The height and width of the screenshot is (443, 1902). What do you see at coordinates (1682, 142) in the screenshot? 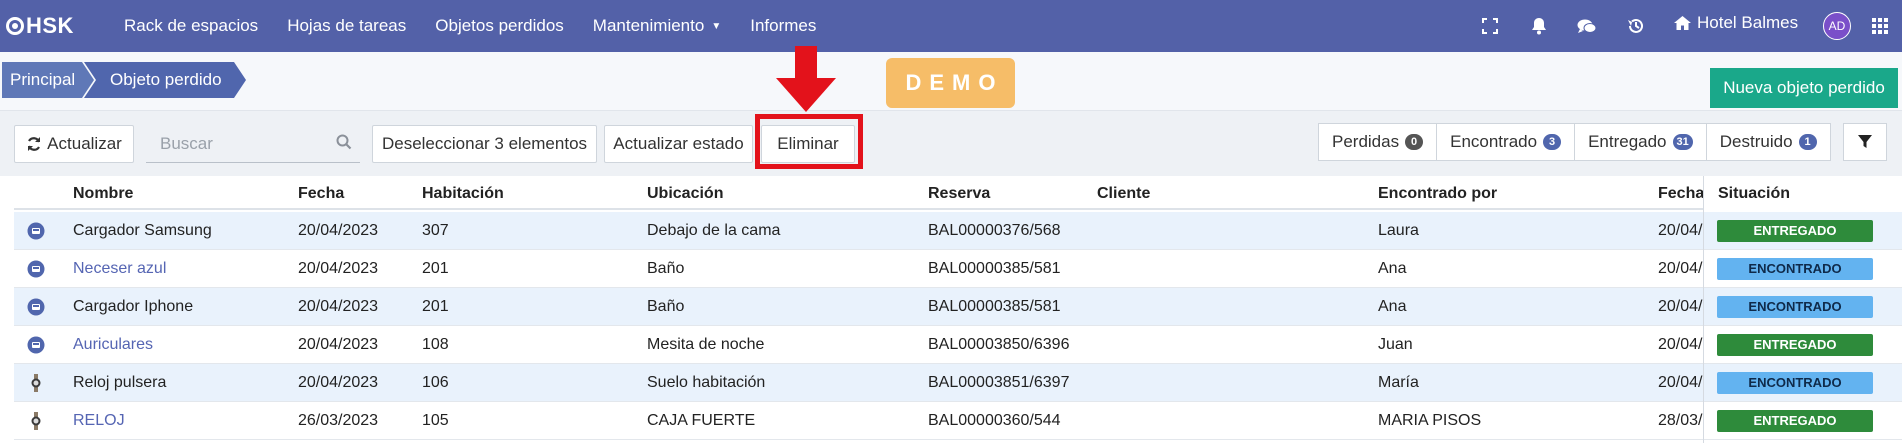
I see `filter-entregado-count: 31` at bounding box center [1682, 142].